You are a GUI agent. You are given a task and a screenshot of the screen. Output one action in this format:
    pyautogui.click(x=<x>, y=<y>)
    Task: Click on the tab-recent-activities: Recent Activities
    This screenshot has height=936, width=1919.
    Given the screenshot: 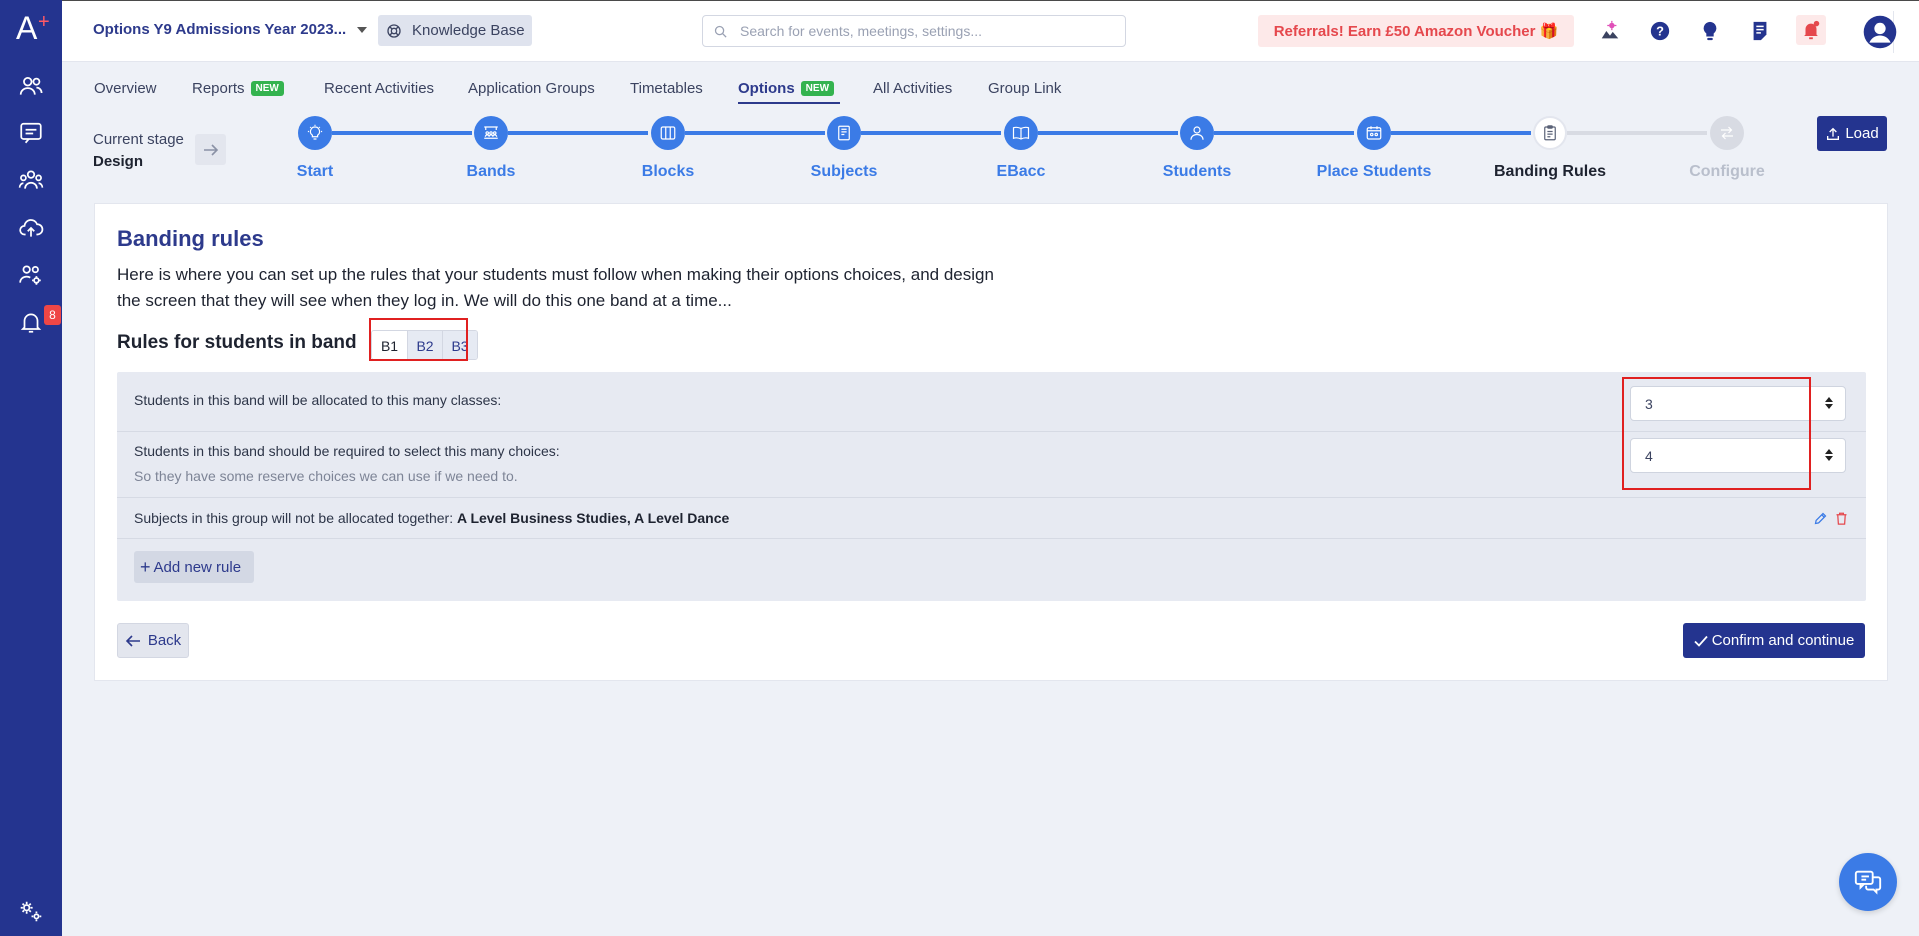 What is the action you would take?
    pyautogui.click(x=379, y=88)
    